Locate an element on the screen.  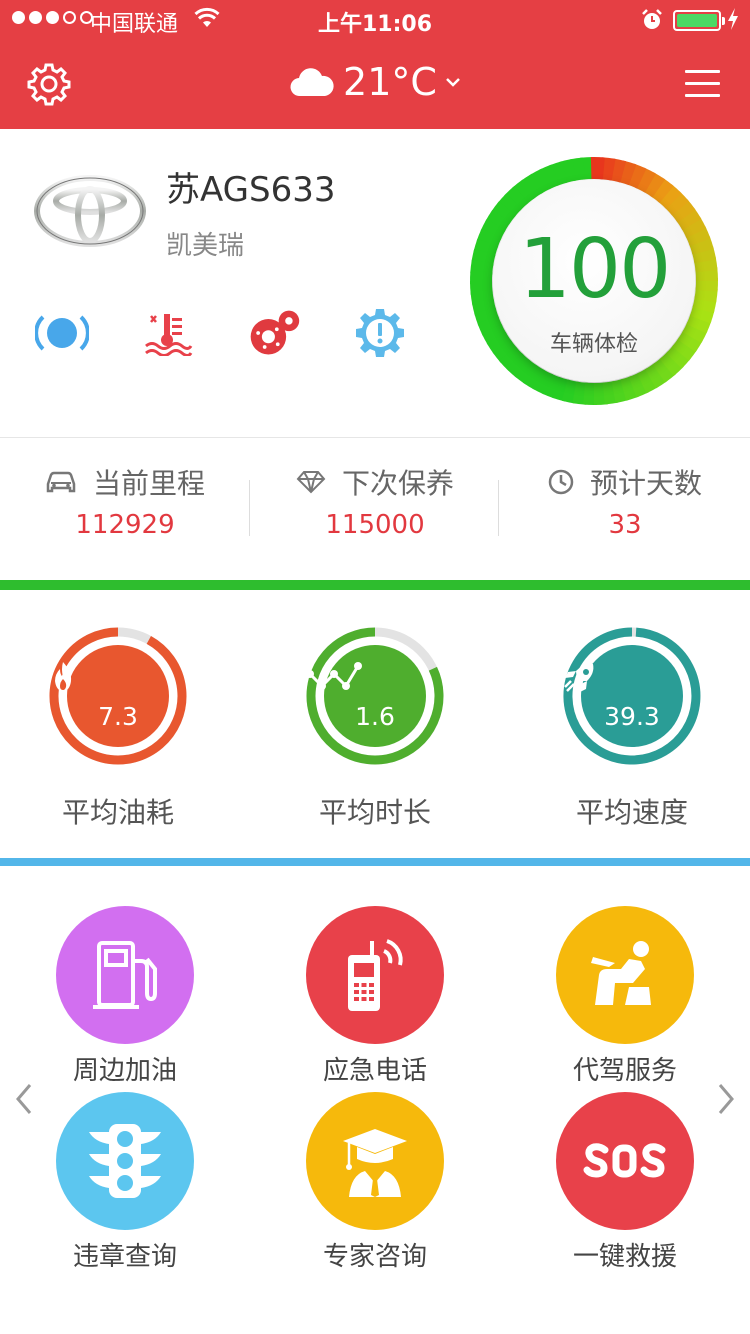
metric-average-duration: 1.6 平均时长 is located at coordinates (375, 727).